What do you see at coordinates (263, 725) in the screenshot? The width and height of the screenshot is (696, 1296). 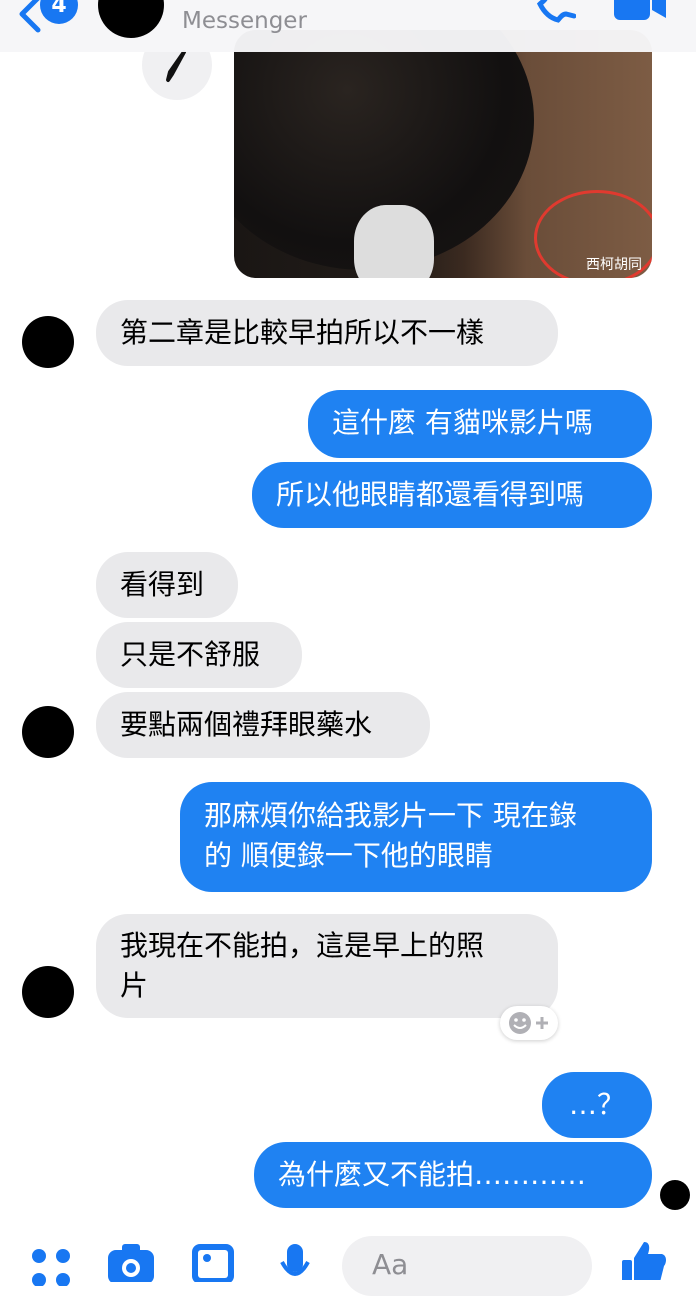 I see `message-bubble-incoming: 要點兩個禮拜眼藥水` at bounding box center [263, 725].